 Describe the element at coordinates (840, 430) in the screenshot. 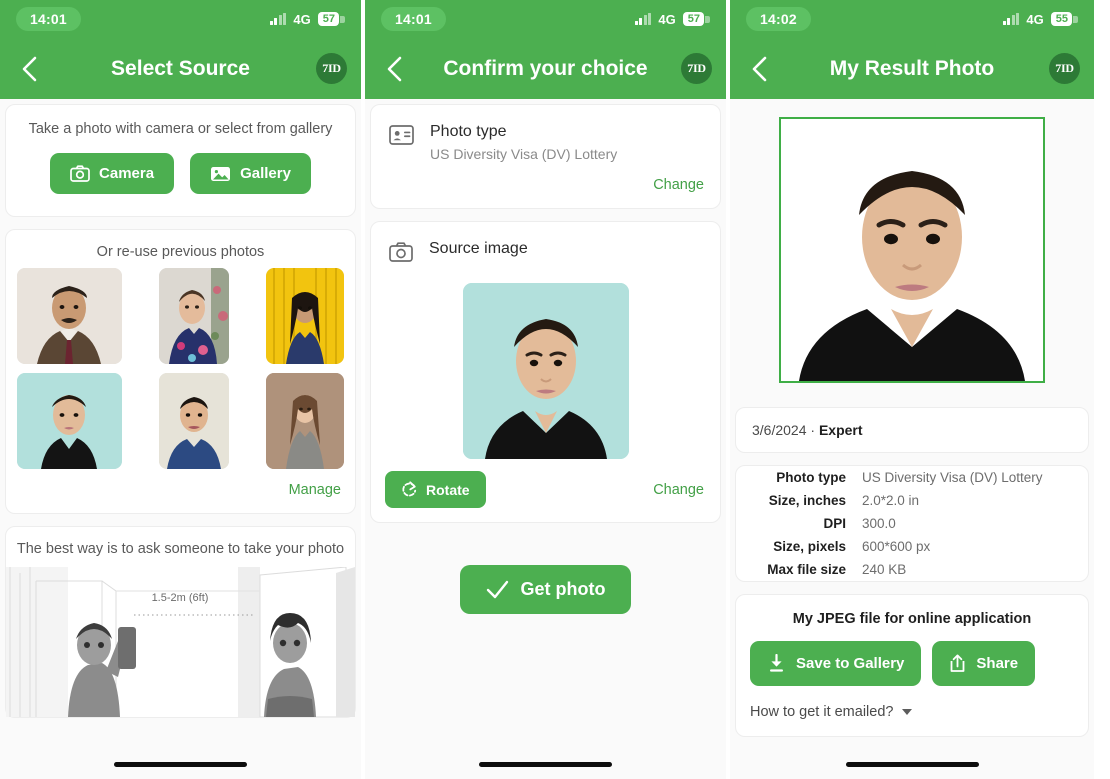

I see `result-plan: Expert` at that location.